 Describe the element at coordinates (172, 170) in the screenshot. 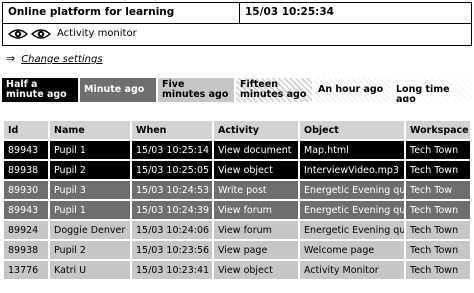

I see `cell-when: 15/03 10:25:05` at that location.